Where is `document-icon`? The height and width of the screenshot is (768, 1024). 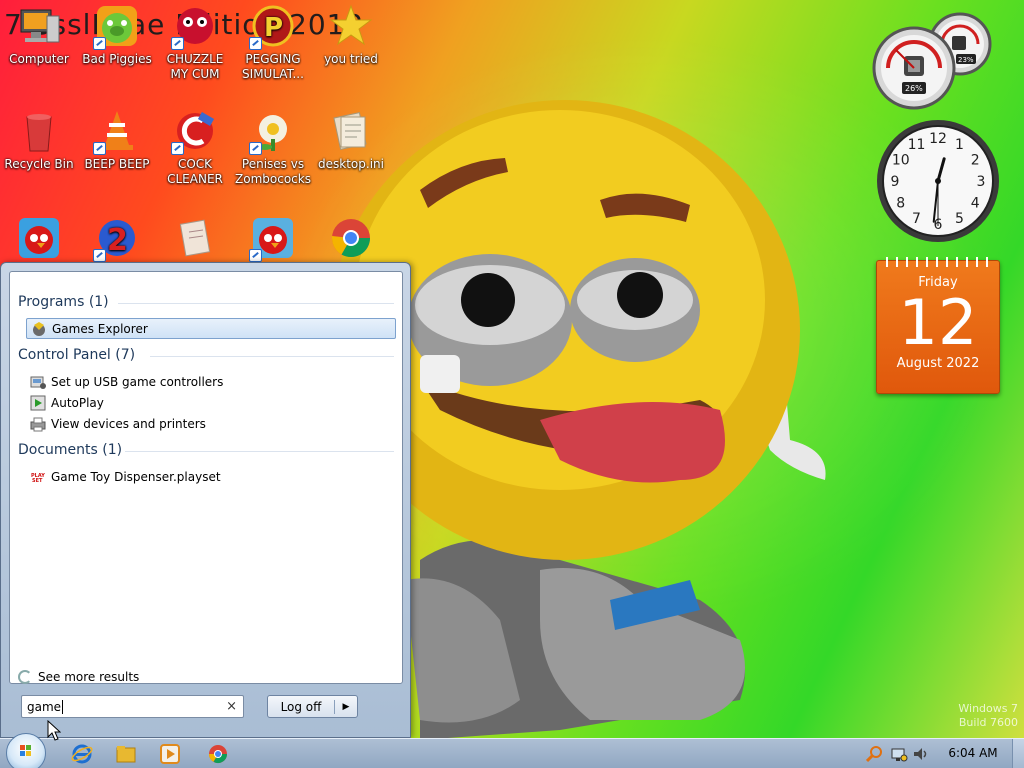
document-icon is located at coordinates (195, 238).